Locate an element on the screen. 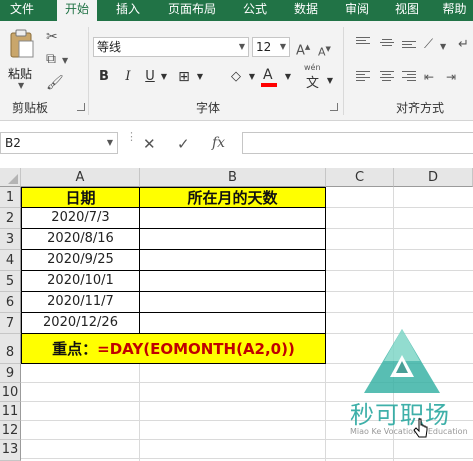  row-header: 6 is located at coordinates (10, 302).